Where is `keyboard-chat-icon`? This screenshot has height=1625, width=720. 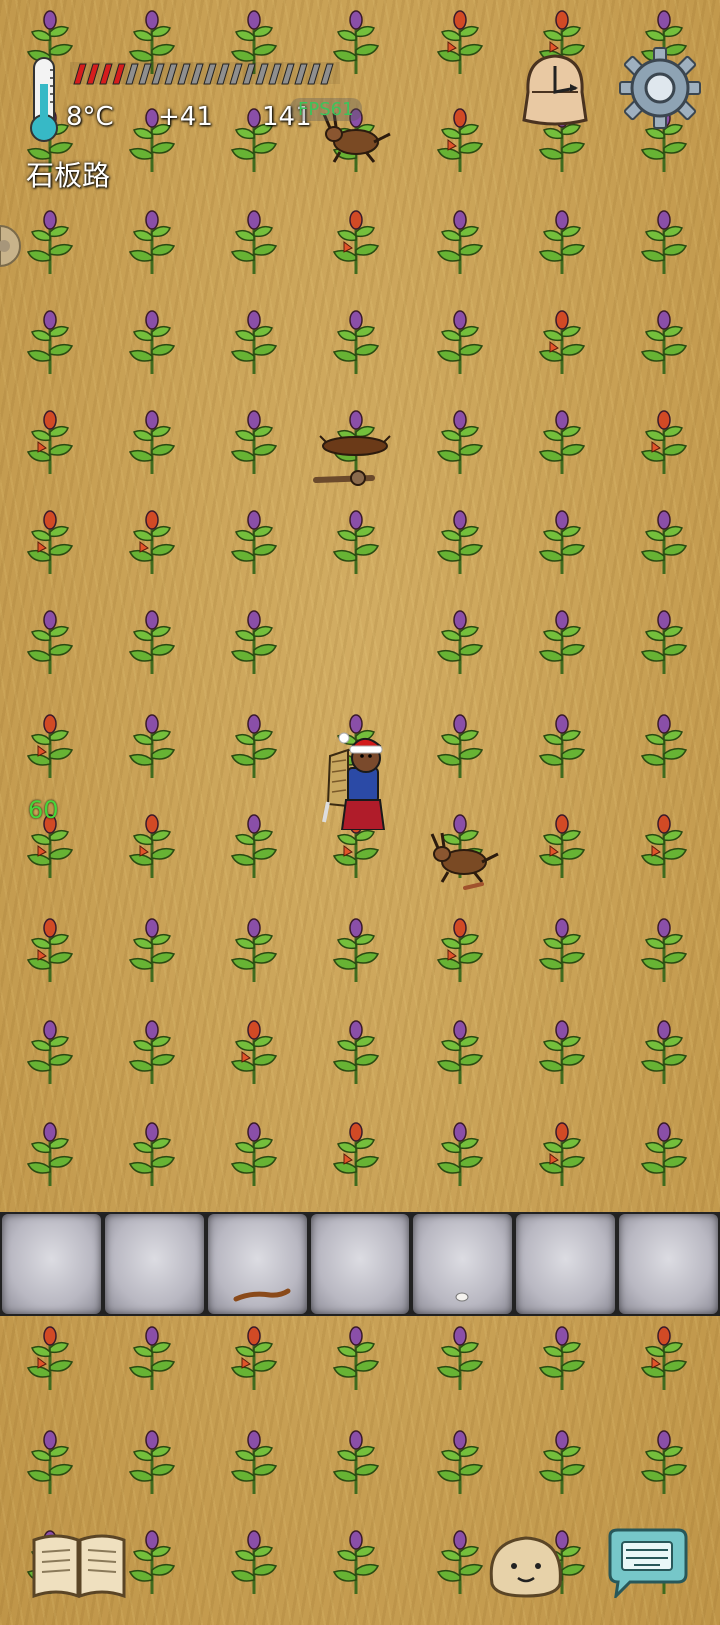
keyboard-chat-icon is located at coordinates (647, 1563).